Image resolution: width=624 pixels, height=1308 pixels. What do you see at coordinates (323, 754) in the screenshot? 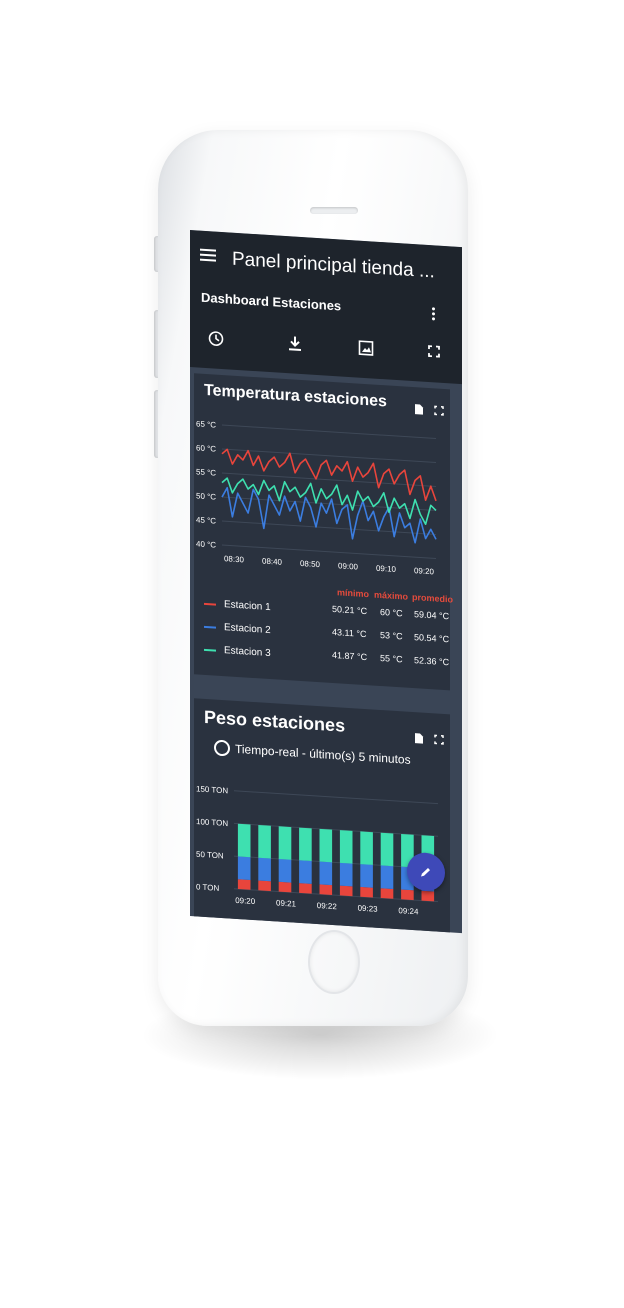
I see `realtime-label: Tiempo-real - último(s) 5 minutos` at bounding box center [323, 754].